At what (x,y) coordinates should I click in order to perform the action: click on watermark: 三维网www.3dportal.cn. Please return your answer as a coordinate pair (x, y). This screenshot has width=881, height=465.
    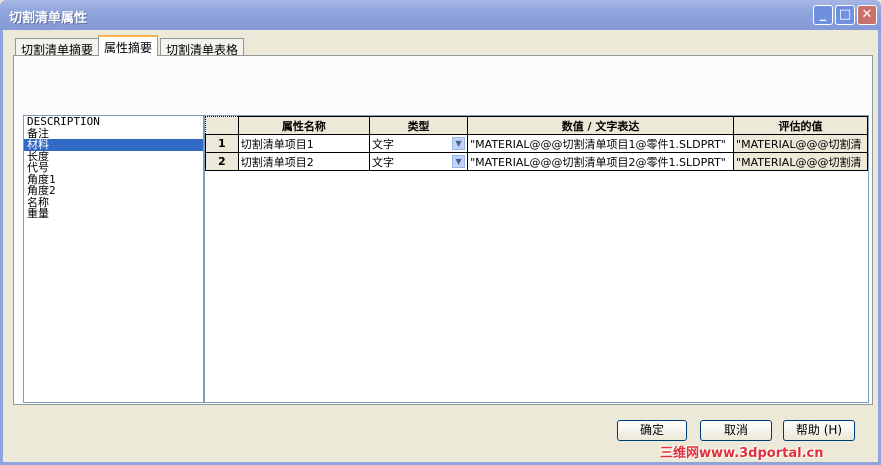
    Looking at the image, I should click on (742, 453).